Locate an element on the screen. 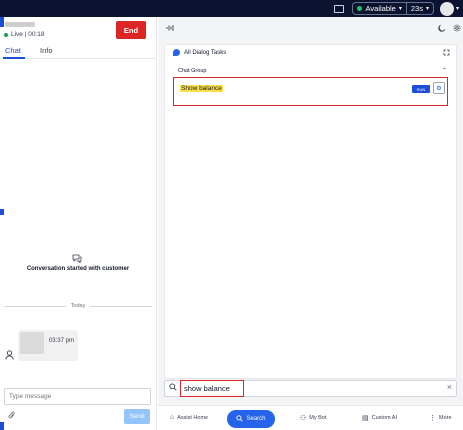  nav-assist-home: ⌂ Assist Home is located at coordinates (189, 417).